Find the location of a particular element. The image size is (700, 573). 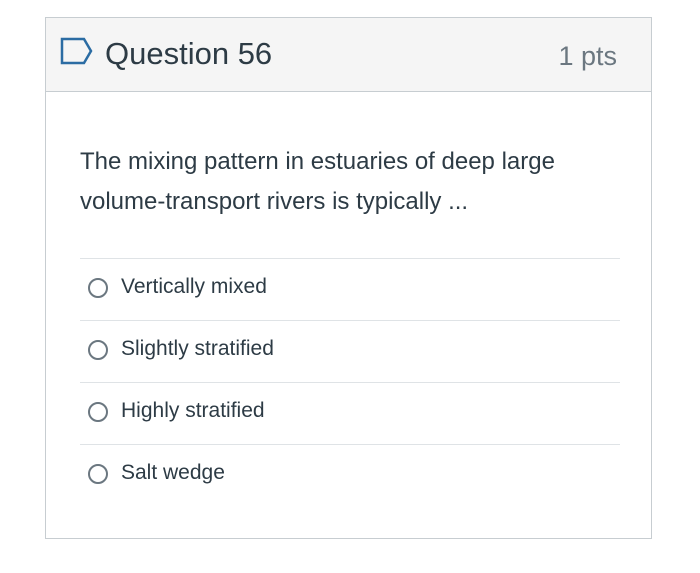

answer-option: Vertically mixed is located at coordinates (350, 289).